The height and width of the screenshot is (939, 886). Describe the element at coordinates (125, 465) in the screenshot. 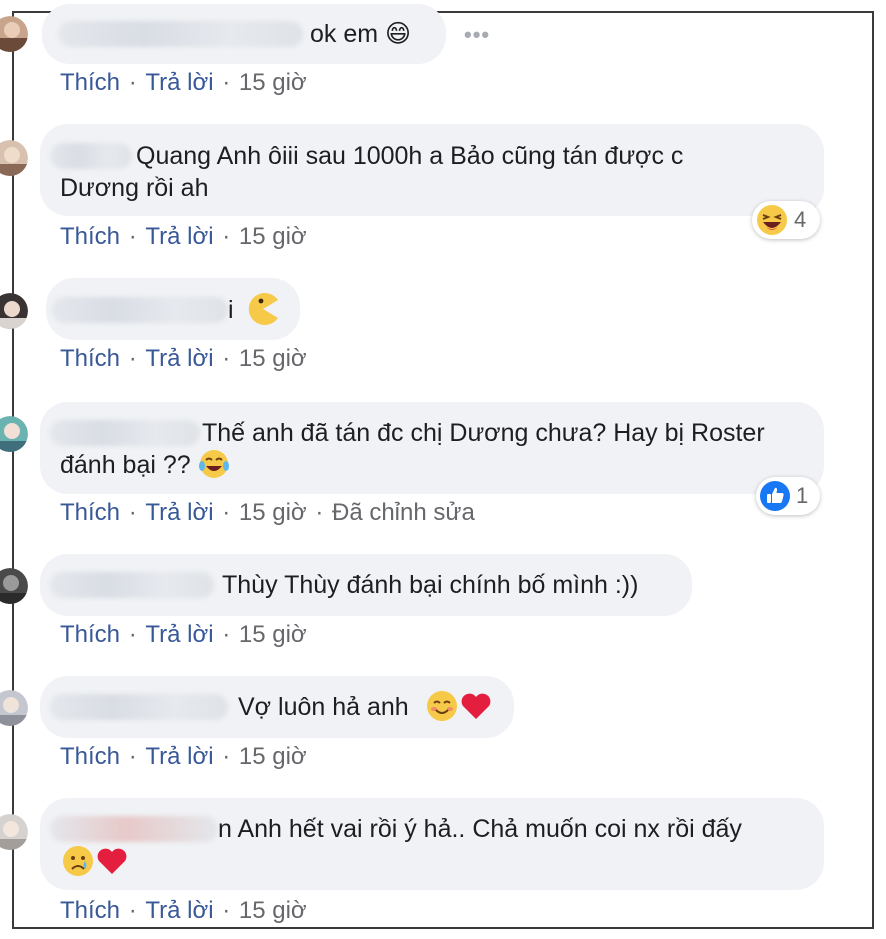

I see `comment-text-line2: đánh bại ??` at that location.